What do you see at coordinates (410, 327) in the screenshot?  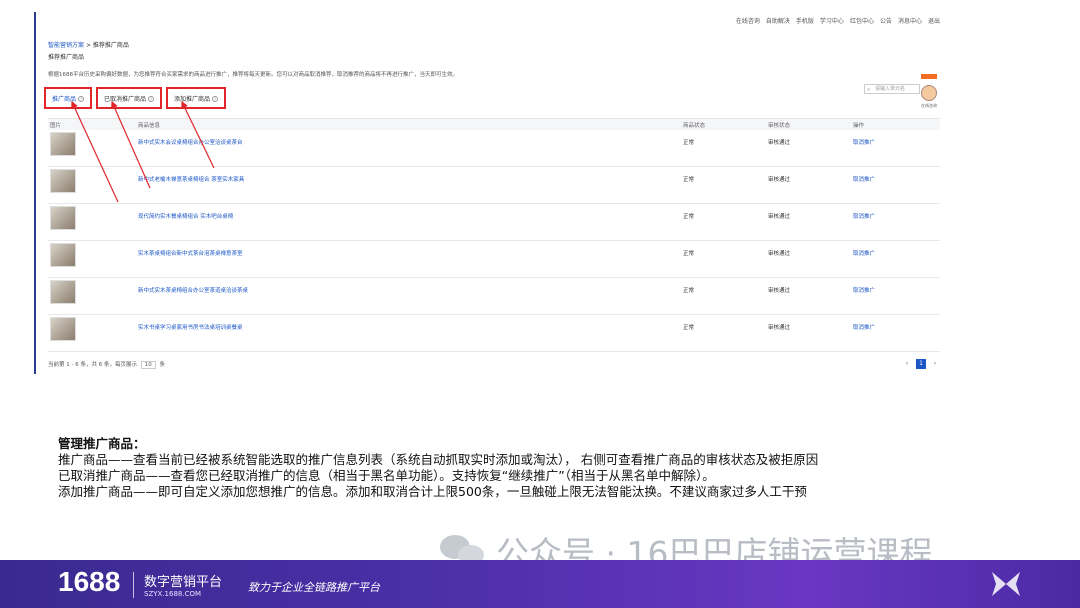 I see `product-title-link: 实木书桌学习桌家用书房书法桌培训桌餐桌` at bounding box center [410, 327].